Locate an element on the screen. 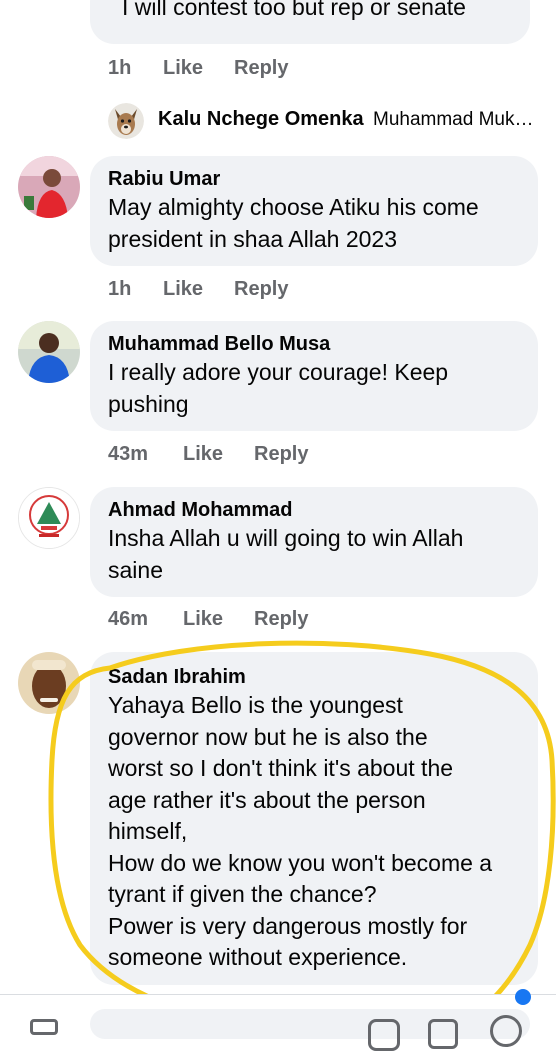 The image size is (556, 1051). comment-author: Sadan Ibrahim is located at coordinates (314, 677).